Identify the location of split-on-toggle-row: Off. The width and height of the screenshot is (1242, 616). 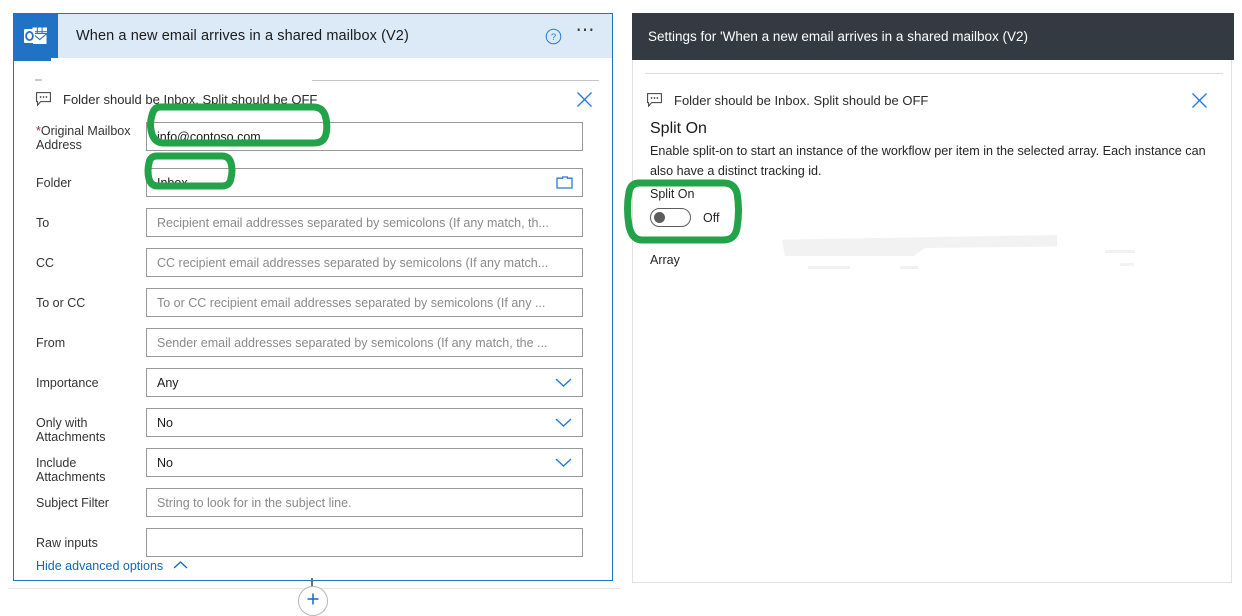
(935, 217).